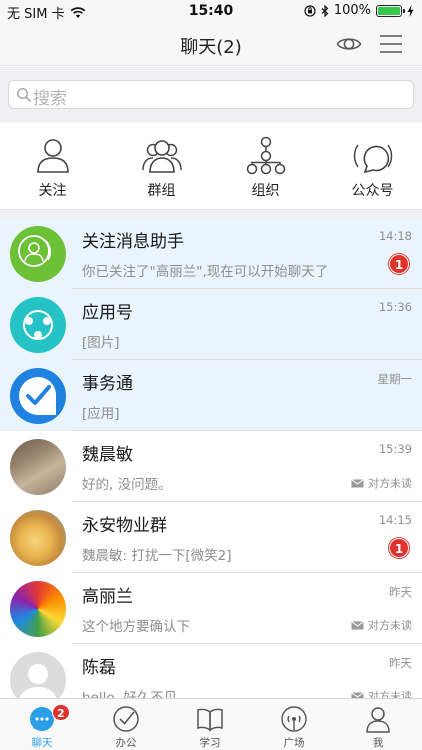  I want to click on chat-preview: 这个地方要确认下, so click(136, 627).